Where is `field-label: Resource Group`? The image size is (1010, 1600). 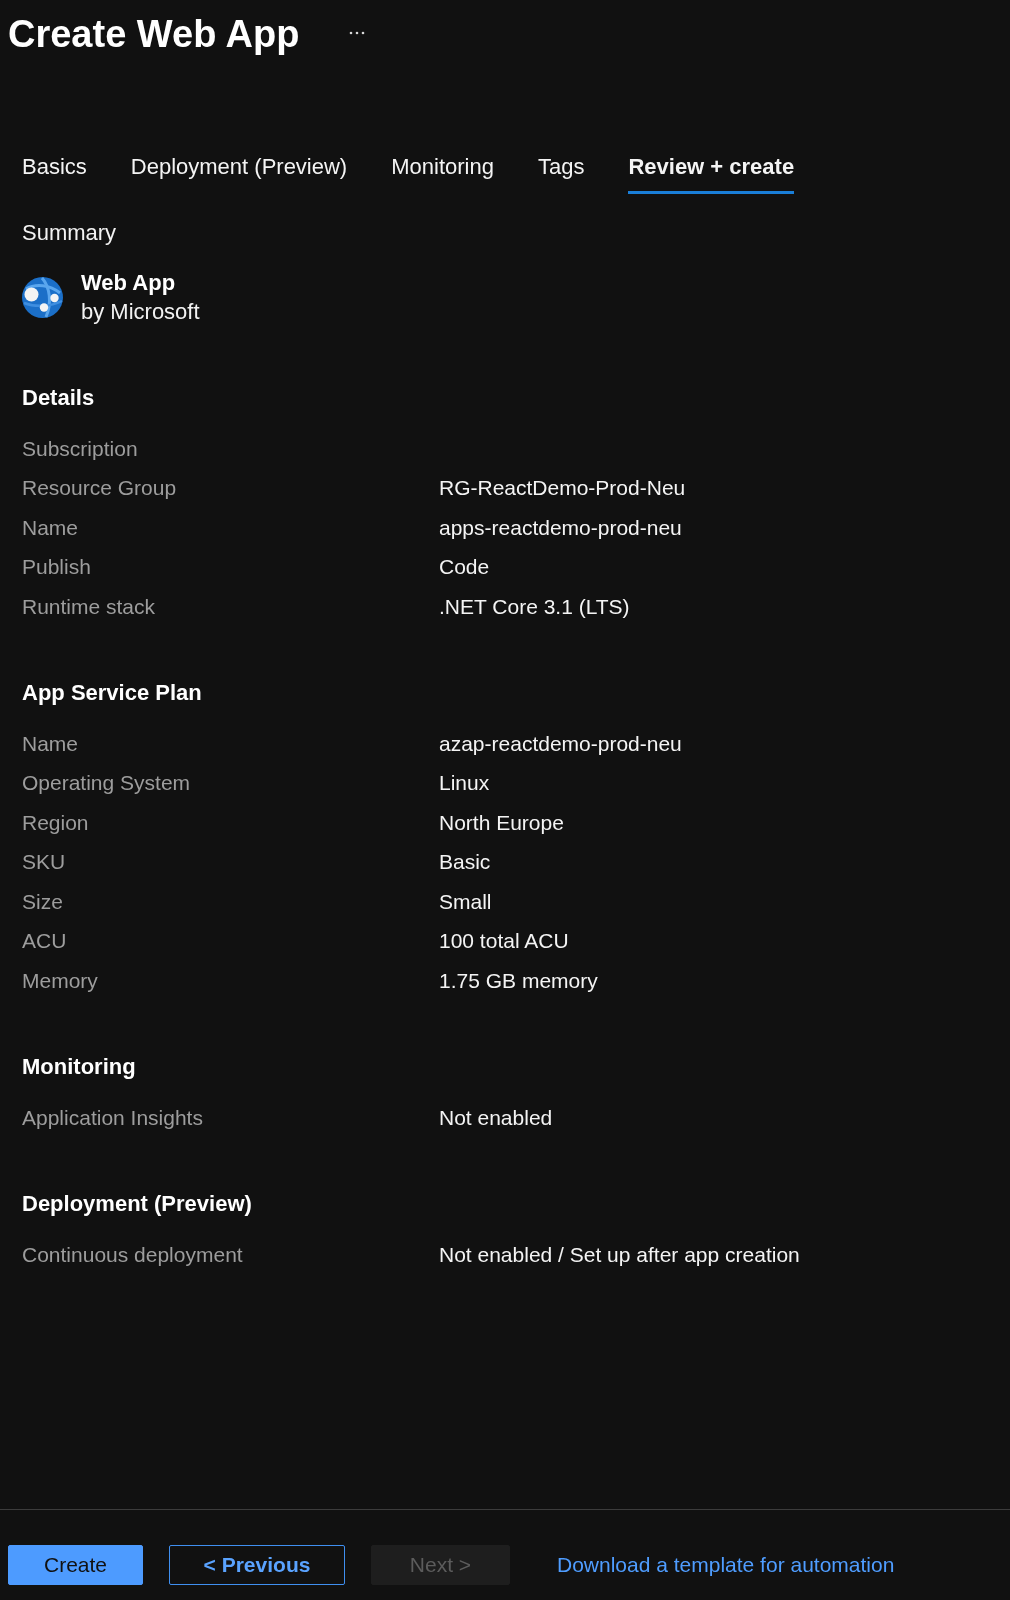
field-label: Resource Group is located at coordinates (100, 488).